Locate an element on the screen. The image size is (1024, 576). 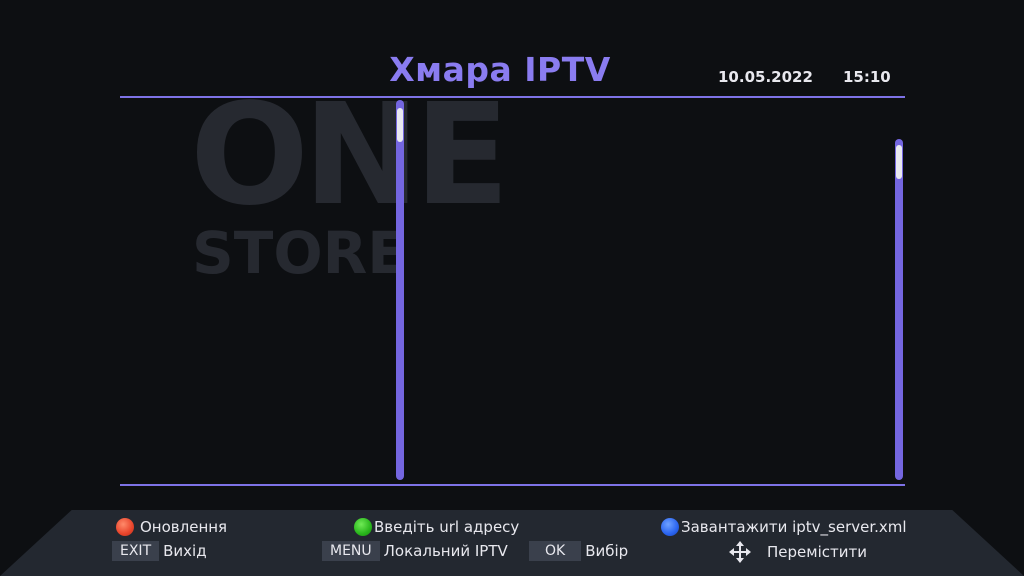
blue-button-icon is located at coordinates (670, 527).